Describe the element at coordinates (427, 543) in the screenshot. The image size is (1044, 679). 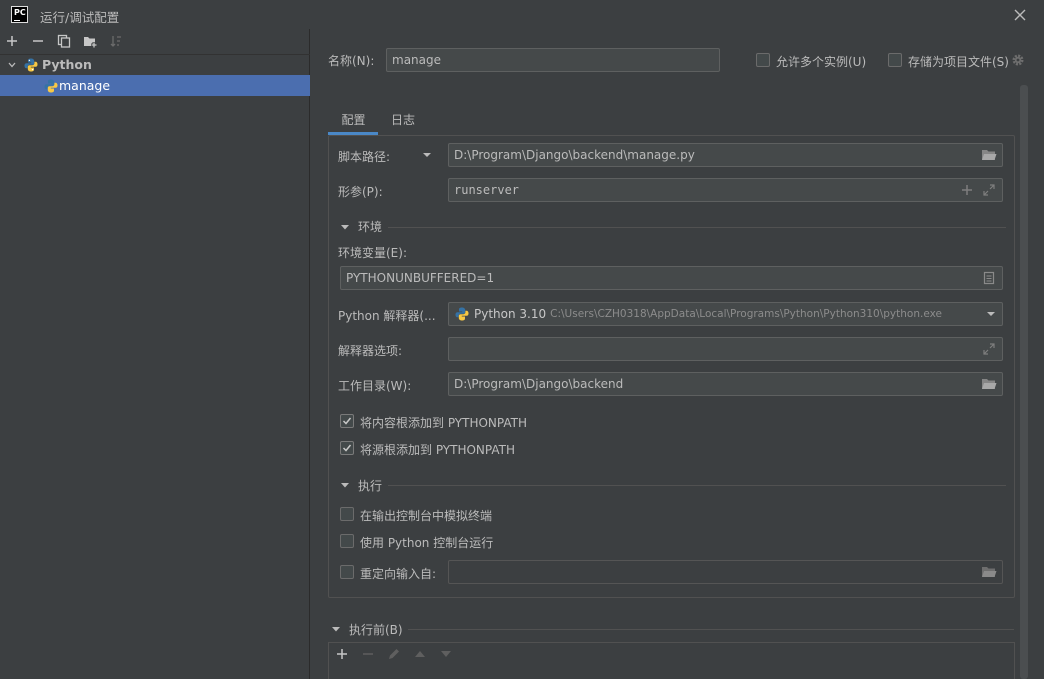
I see `python-console-label: 使用 Python 控制台运行` at that location.